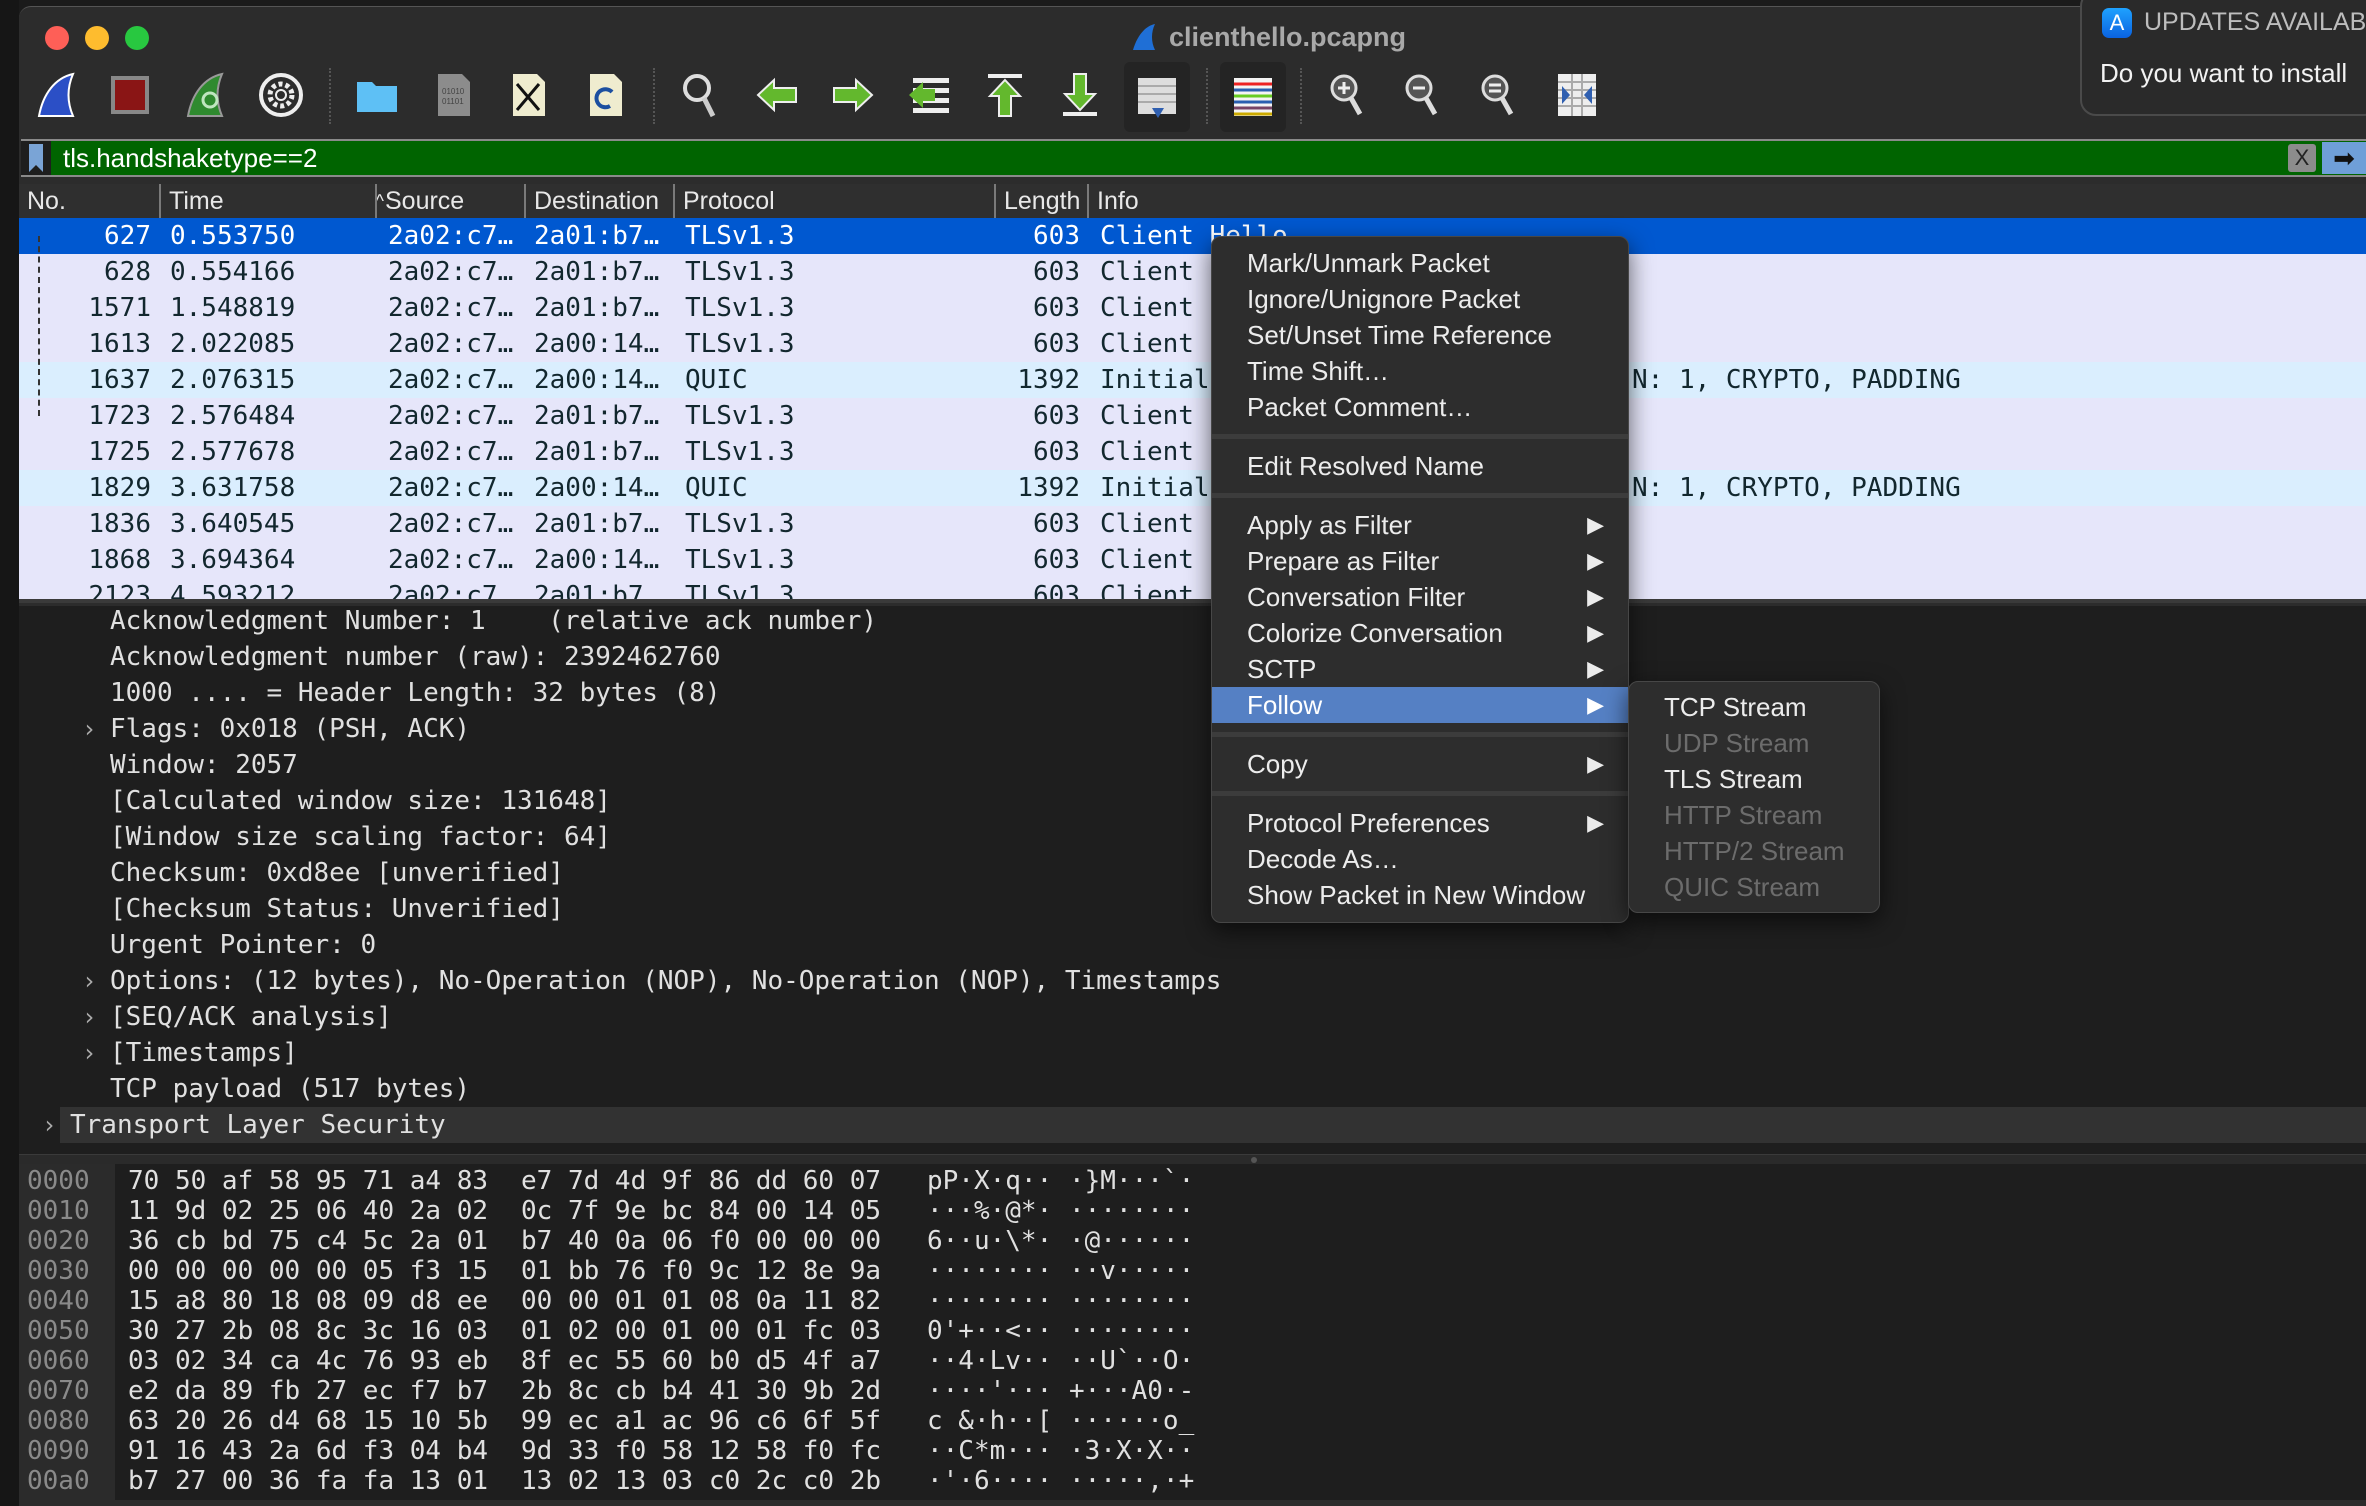 The width and height of the screenshot is (2366, 1506). I want to click on pane-splitter, so click(1192, 1159).